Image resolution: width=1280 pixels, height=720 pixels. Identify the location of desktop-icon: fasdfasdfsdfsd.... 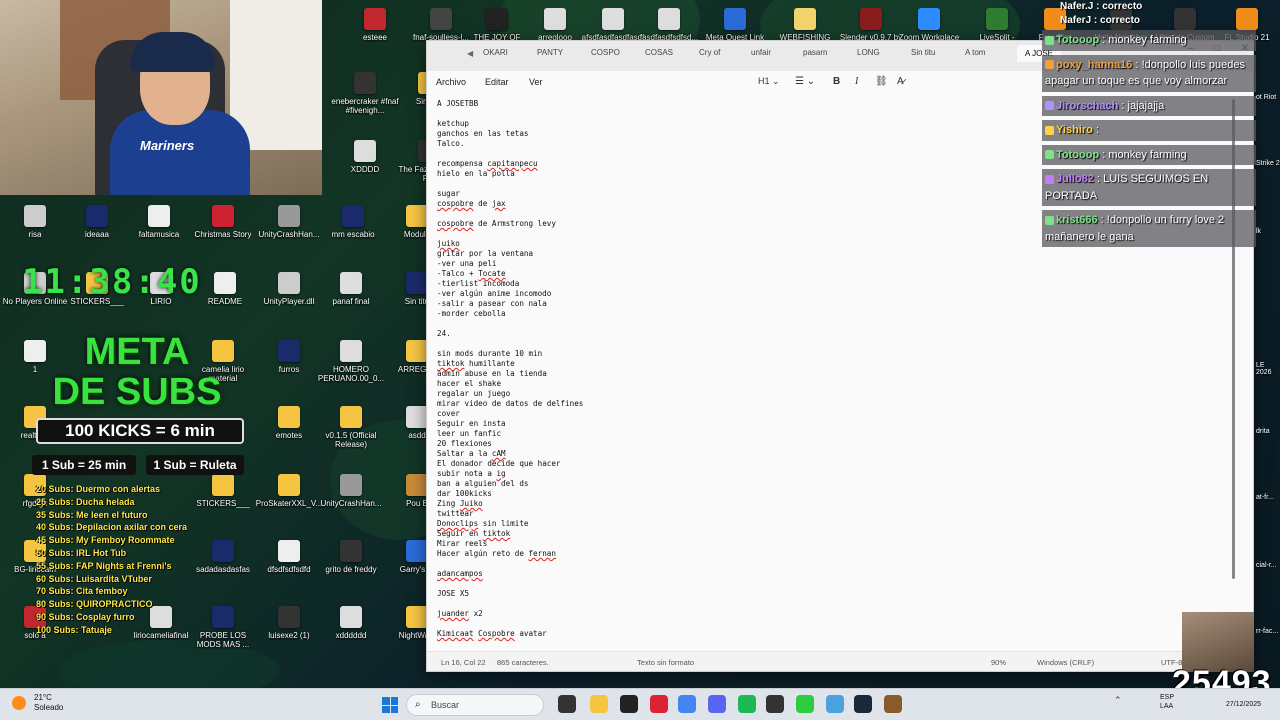
(669, 25).